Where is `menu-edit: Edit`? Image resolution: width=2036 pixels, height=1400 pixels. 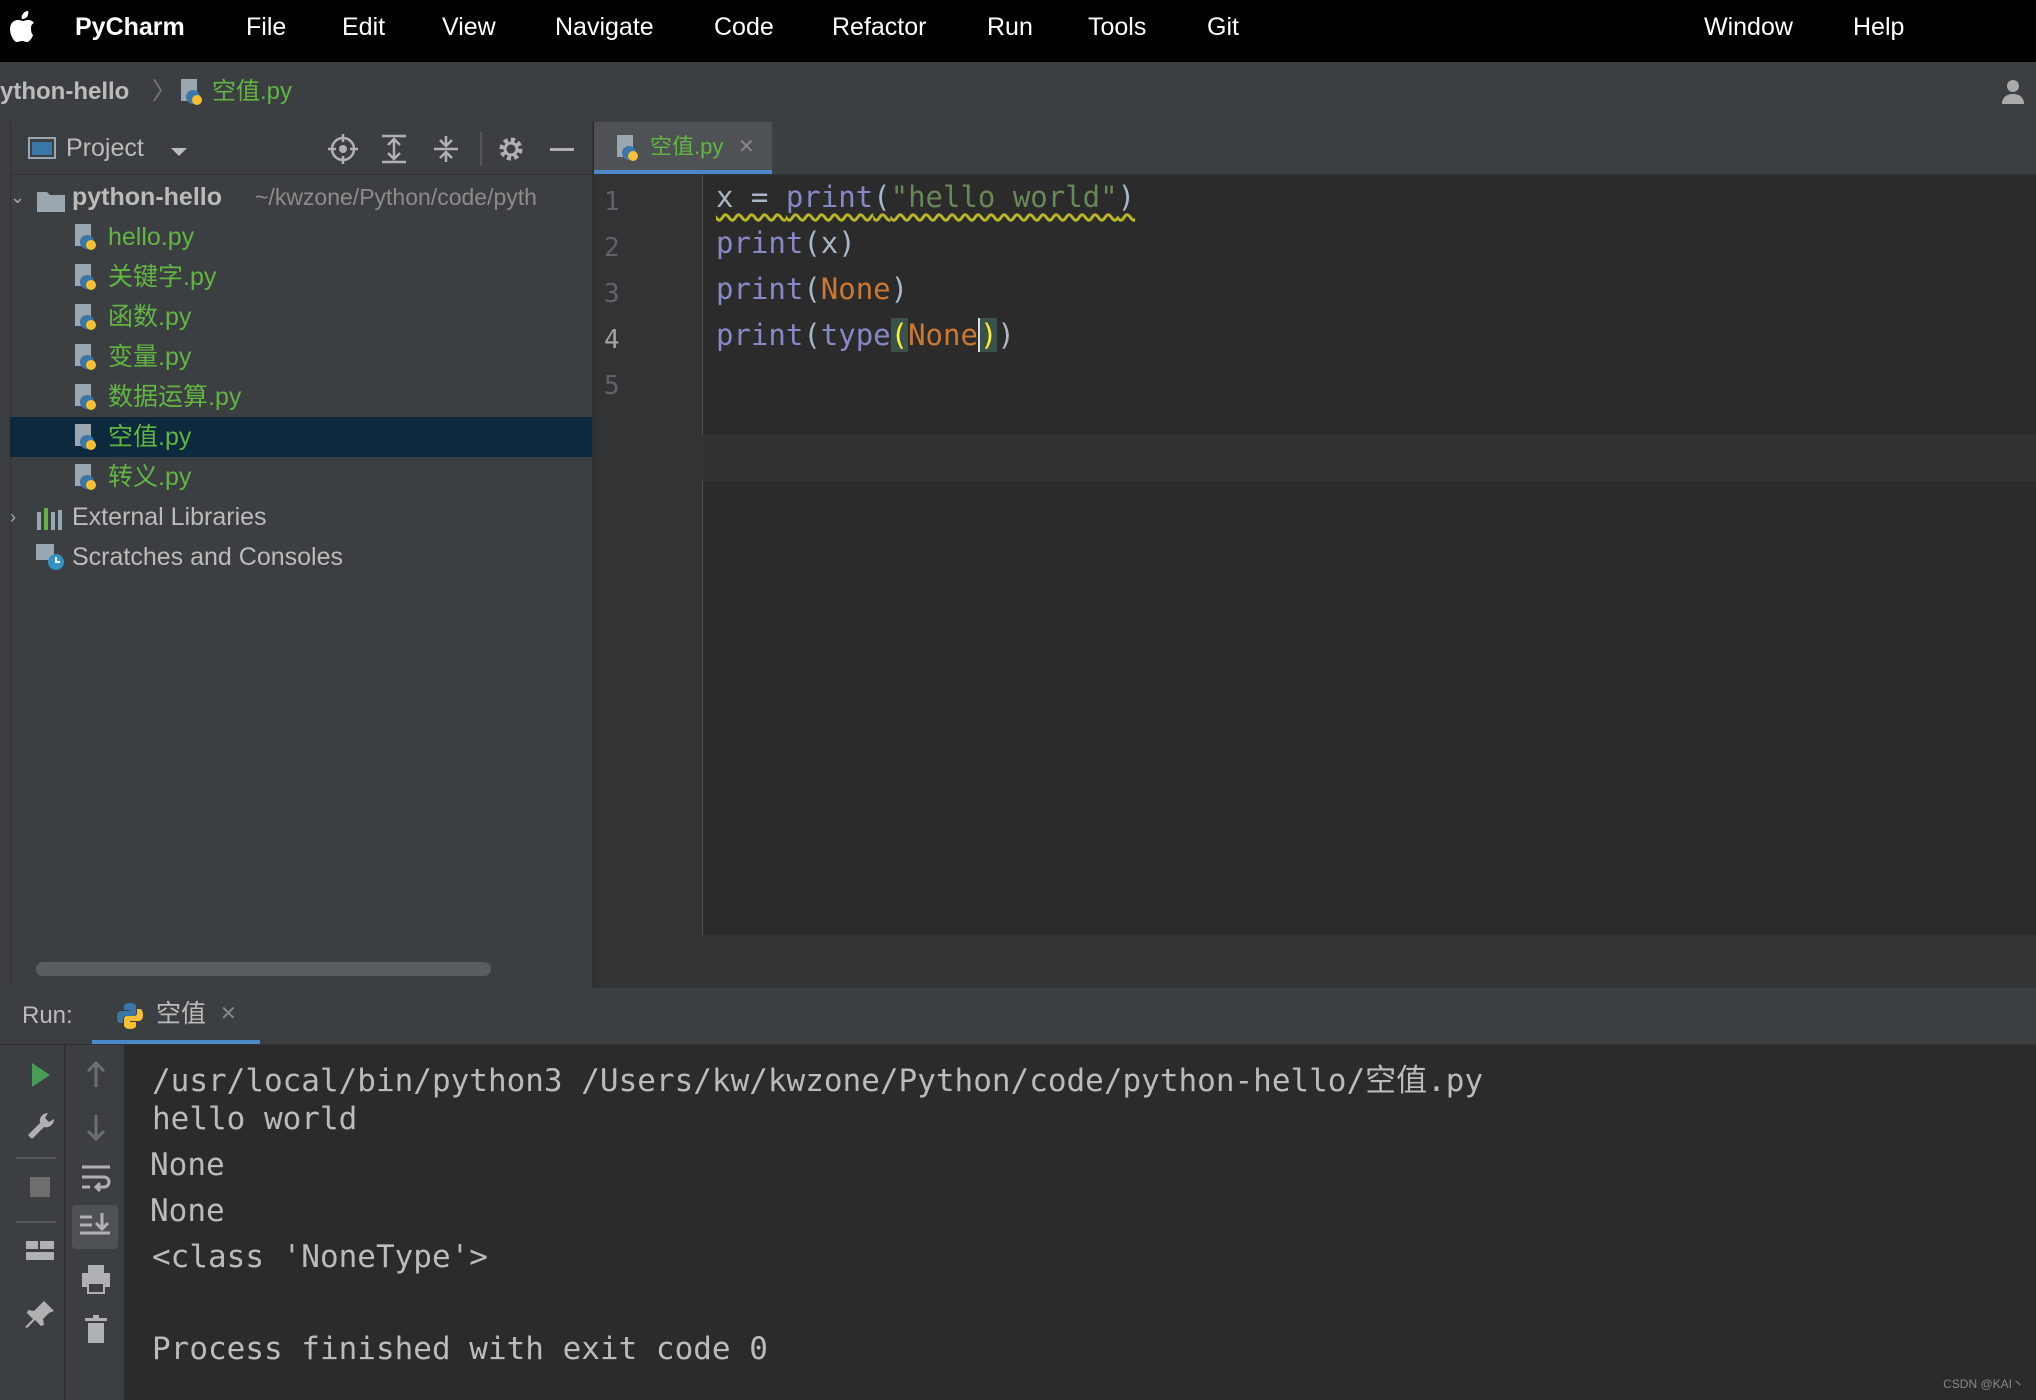
menu-edit: Edit is located at coordinates (363, 31).